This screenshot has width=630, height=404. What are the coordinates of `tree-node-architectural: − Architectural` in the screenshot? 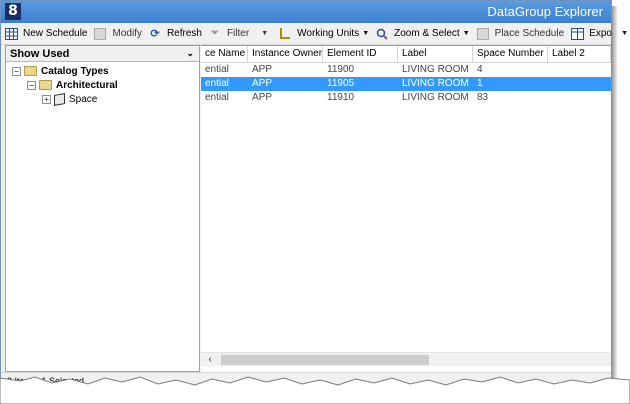 It's located at (102, 85).